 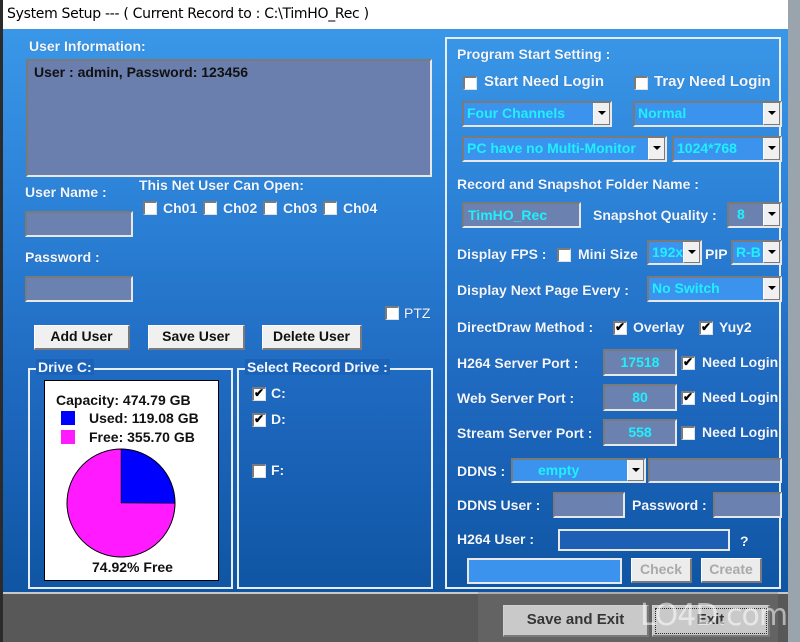 What do you see at coordinates (470, 83) in the screenshot?
I see `start-need-login-checkbox` at bounding box center [470, 83].